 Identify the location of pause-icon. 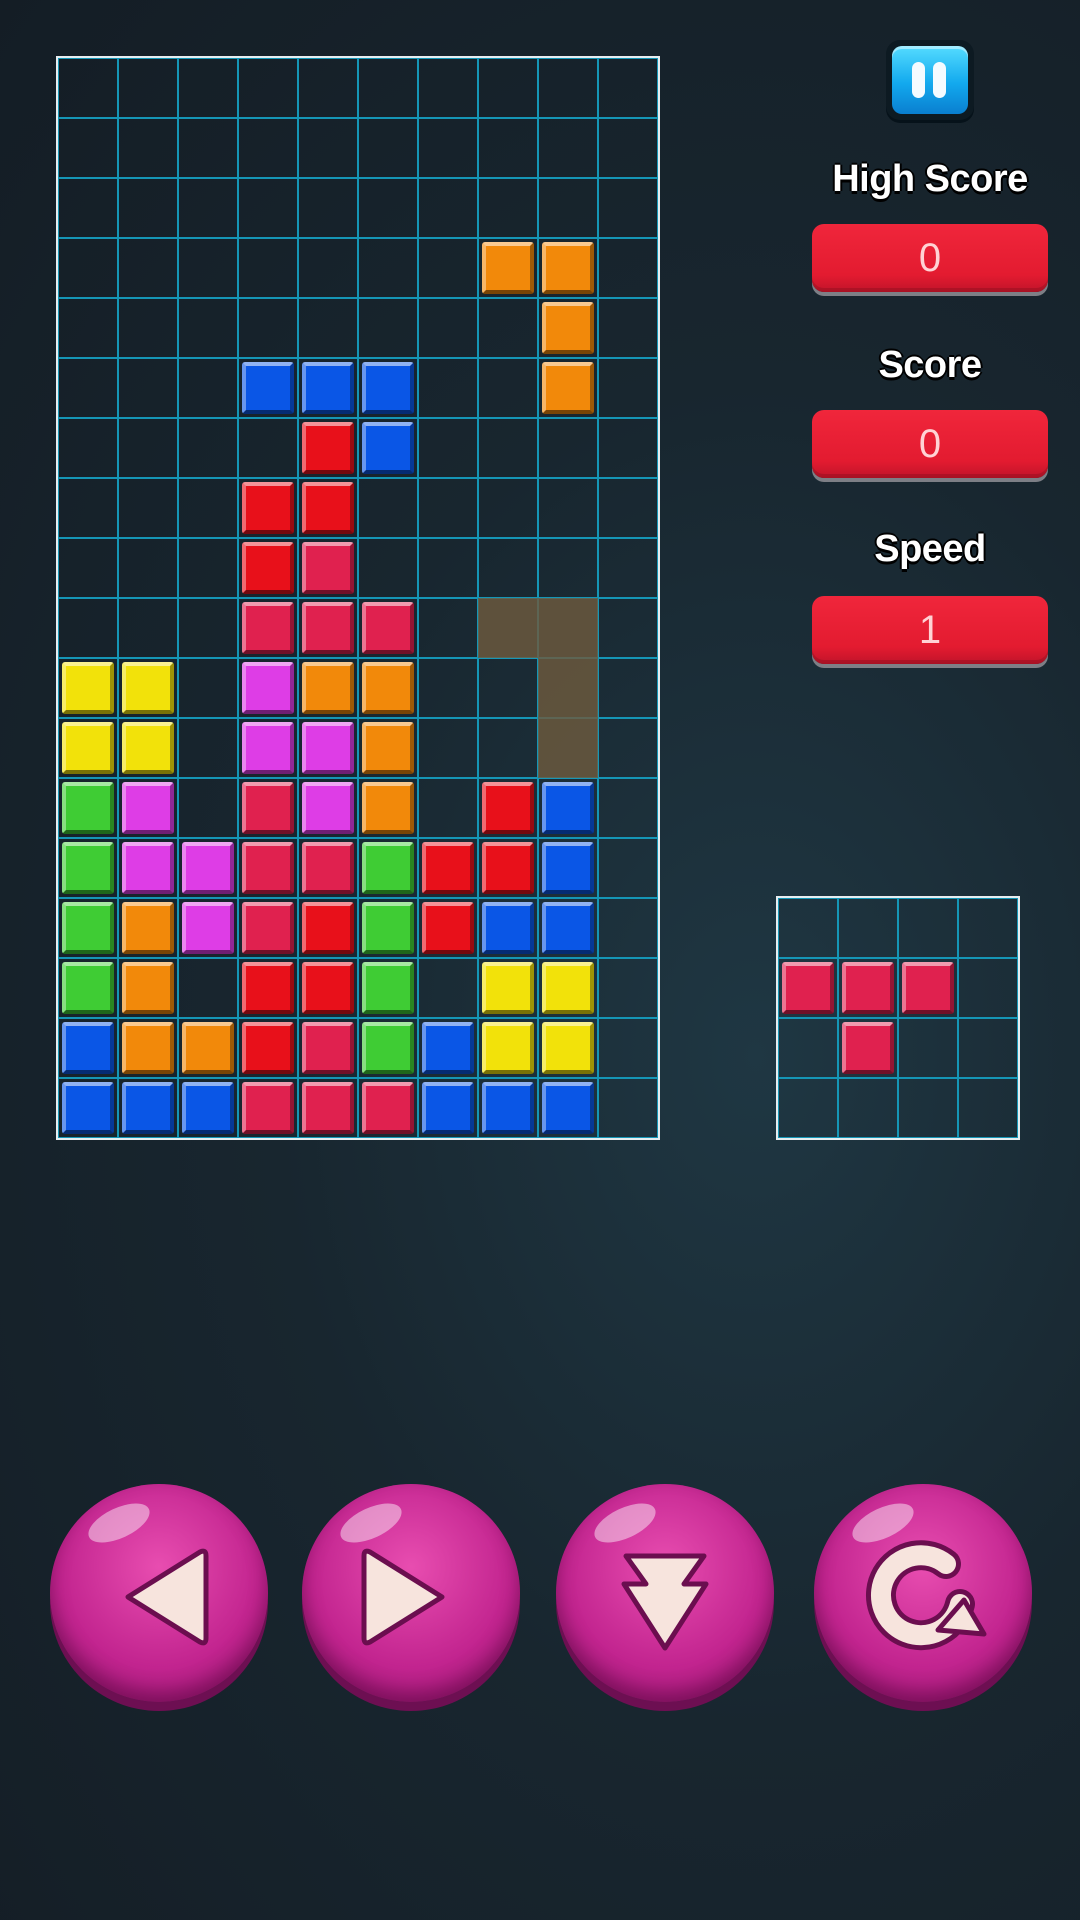
(930, 80).